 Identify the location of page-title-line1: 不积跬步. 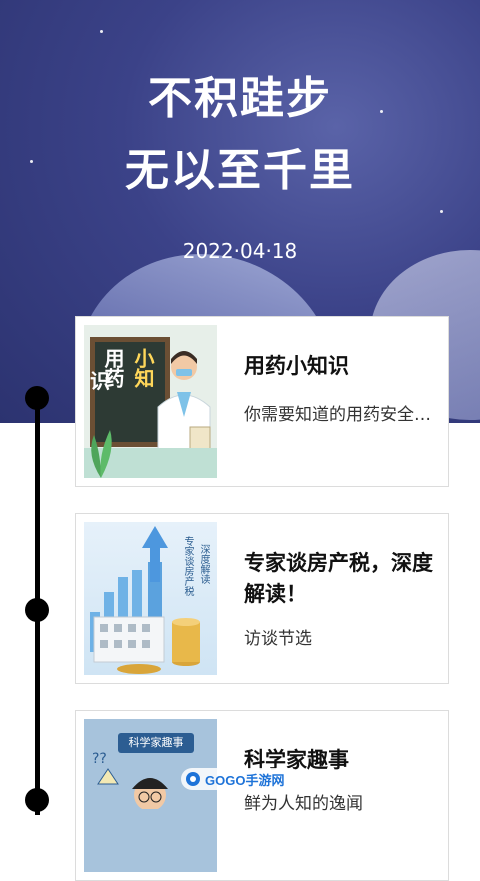
(240, 98).